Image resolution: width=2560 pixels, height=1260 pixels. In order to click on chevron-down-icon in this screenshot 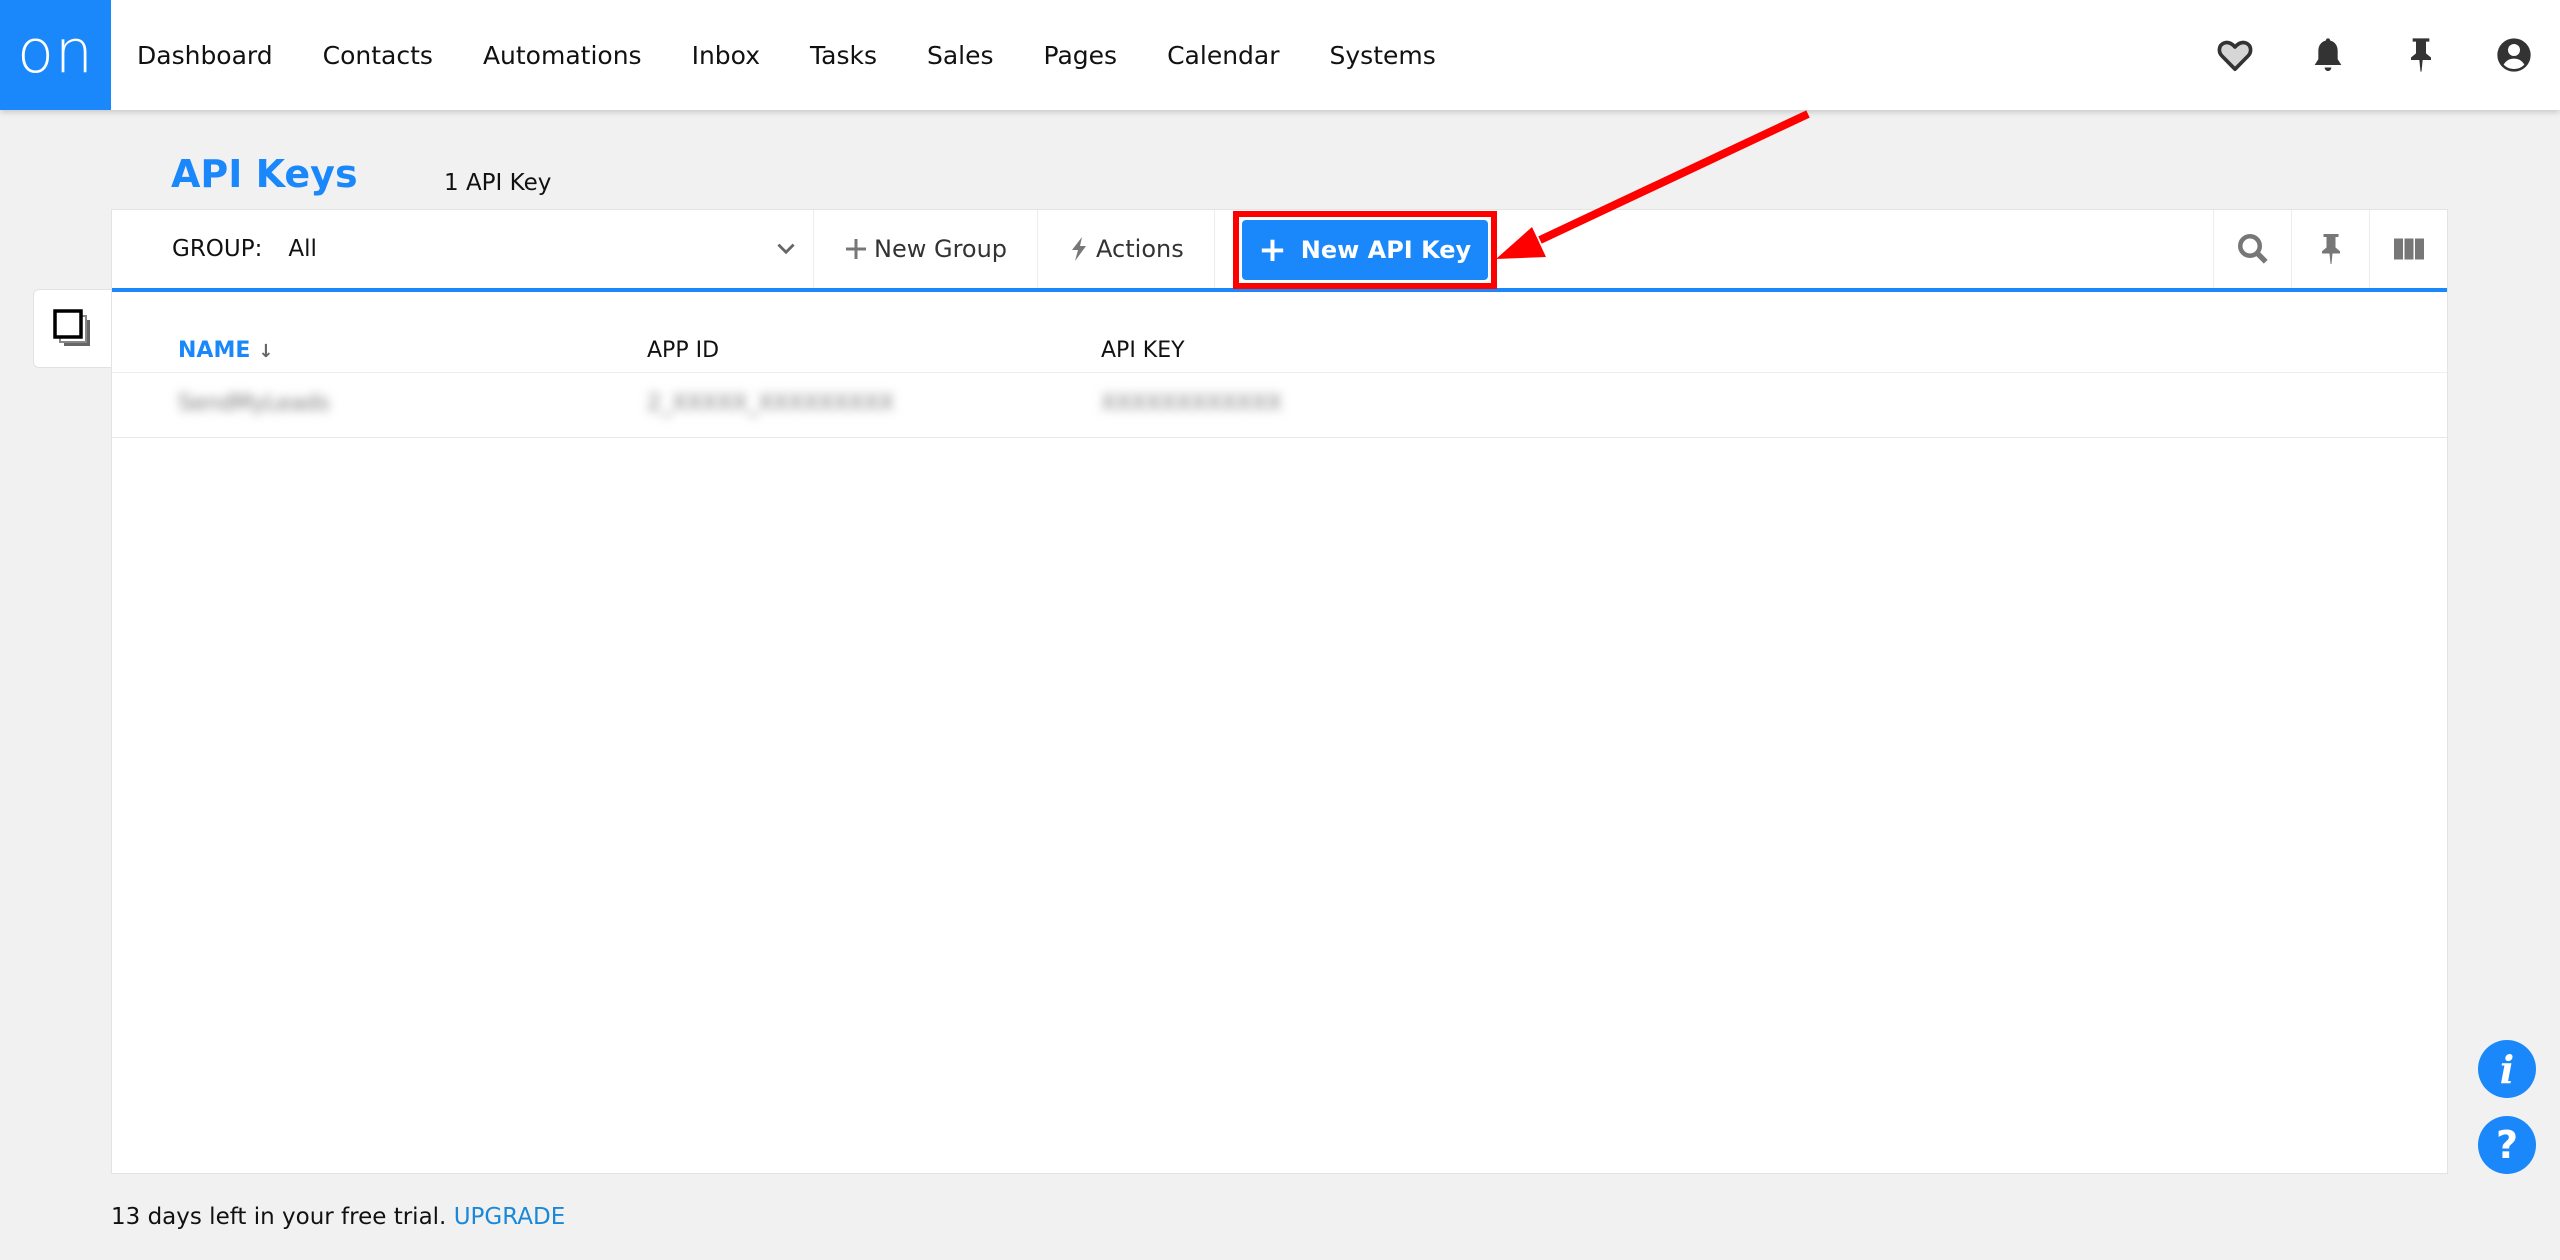, I will do `click(786, 249)`.